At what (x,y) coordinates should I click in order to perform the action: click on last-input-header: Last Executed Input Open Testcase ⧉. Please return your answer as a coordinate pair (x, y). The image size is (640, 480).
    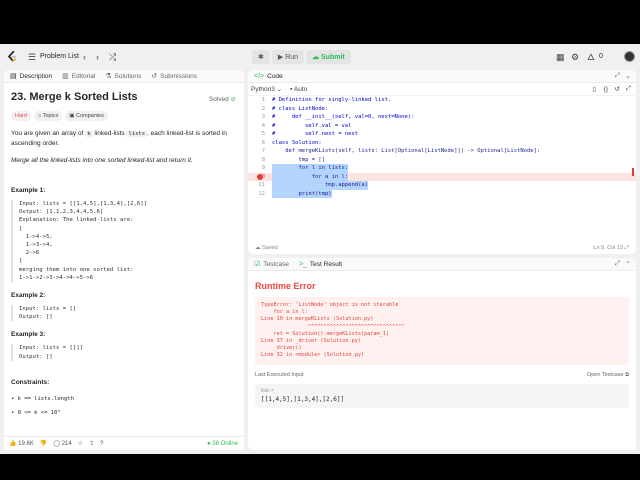
    Looking at the image, I should click on (442, 375).